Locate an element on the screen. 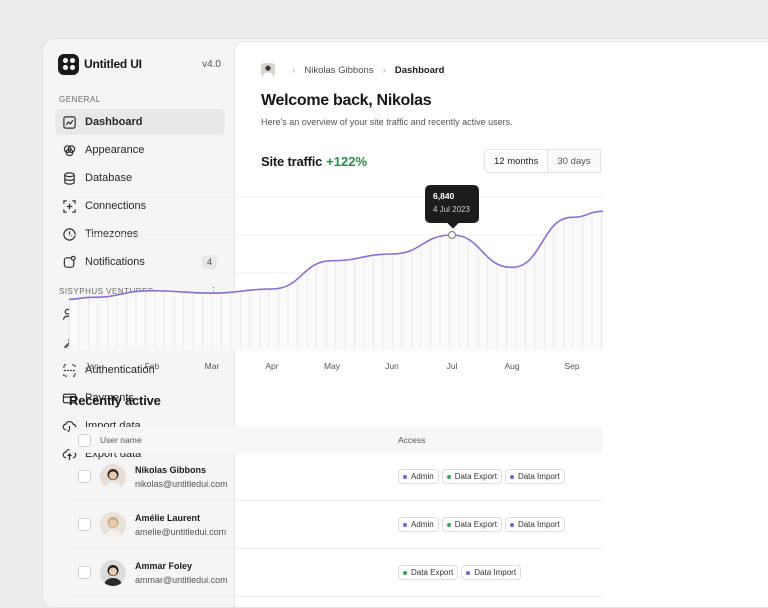 This screenshot has height=608, width=768. user-email: nikolas@untitledui.com is located at coordinates (181, 483).